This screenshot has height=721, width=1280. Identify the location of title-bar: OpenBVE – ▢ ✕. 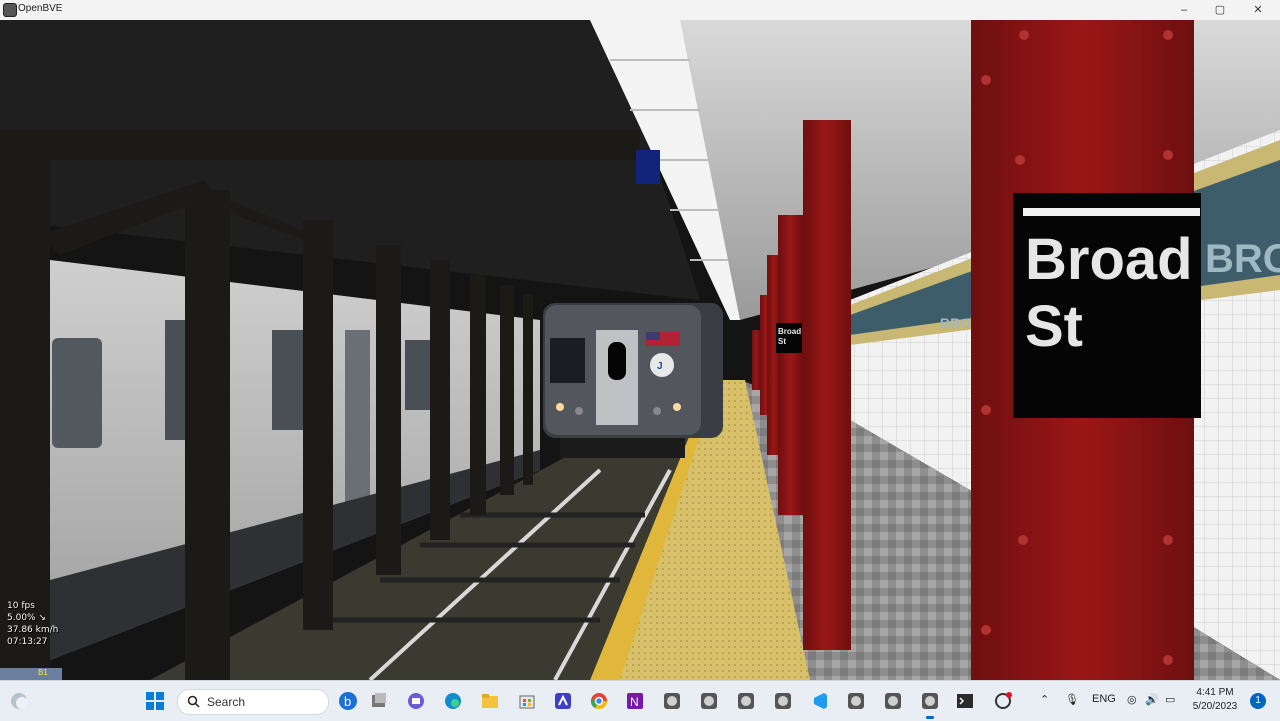
(640, 10).